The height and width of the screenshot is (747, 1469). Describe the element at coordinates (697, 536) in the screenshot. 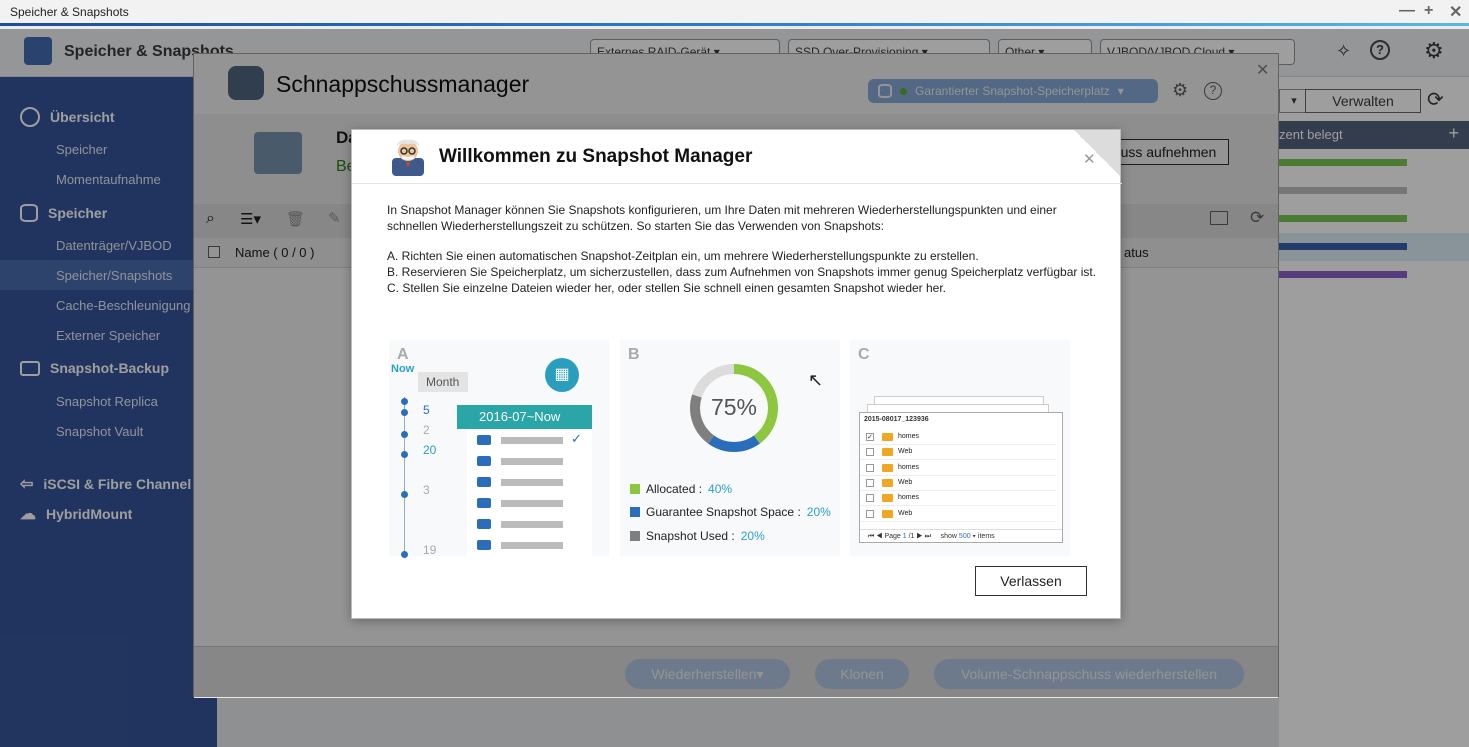

I see `legend-used: Snapshot Used :20%` at that location.